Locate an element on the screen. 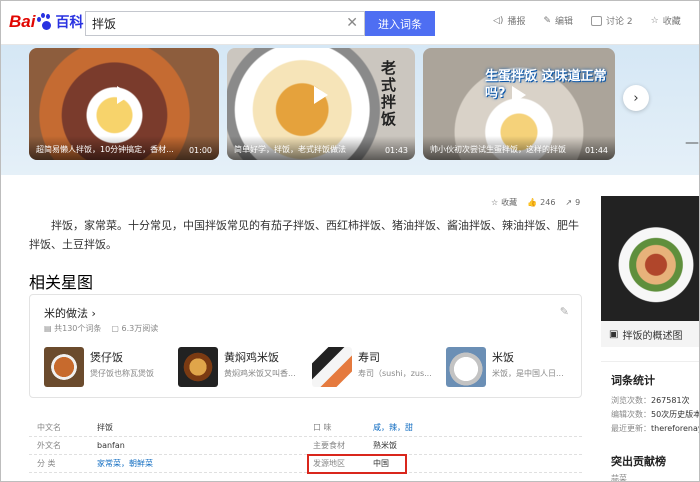 This screenshot has width=700, height=482. contributors-note: 蒜菜 is located at coordinates (619, 478).